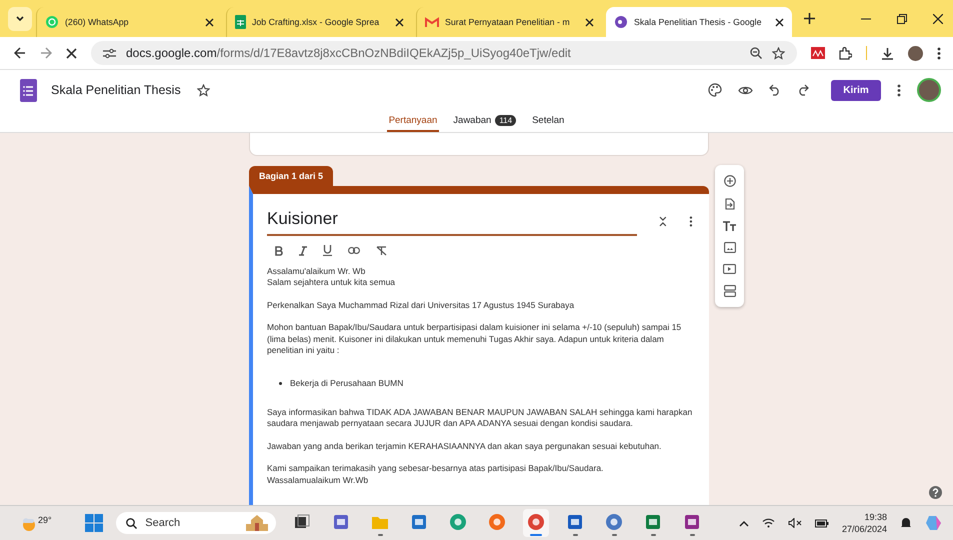 The width and height of the screenshot is (953, 540). What do you see at coordinates (935, 492) in the screenshot?
I see `help-icon` at bounding box center [935, 492].